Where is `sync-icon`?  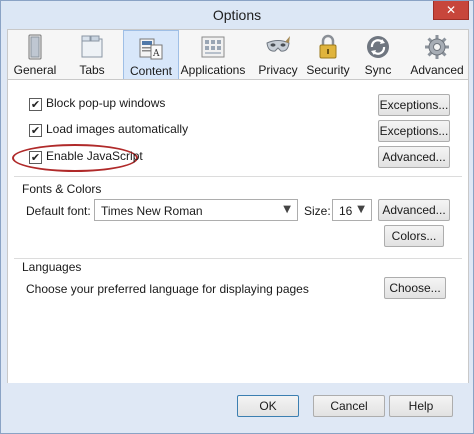 sync-icon is located at coordinates (378, 47).